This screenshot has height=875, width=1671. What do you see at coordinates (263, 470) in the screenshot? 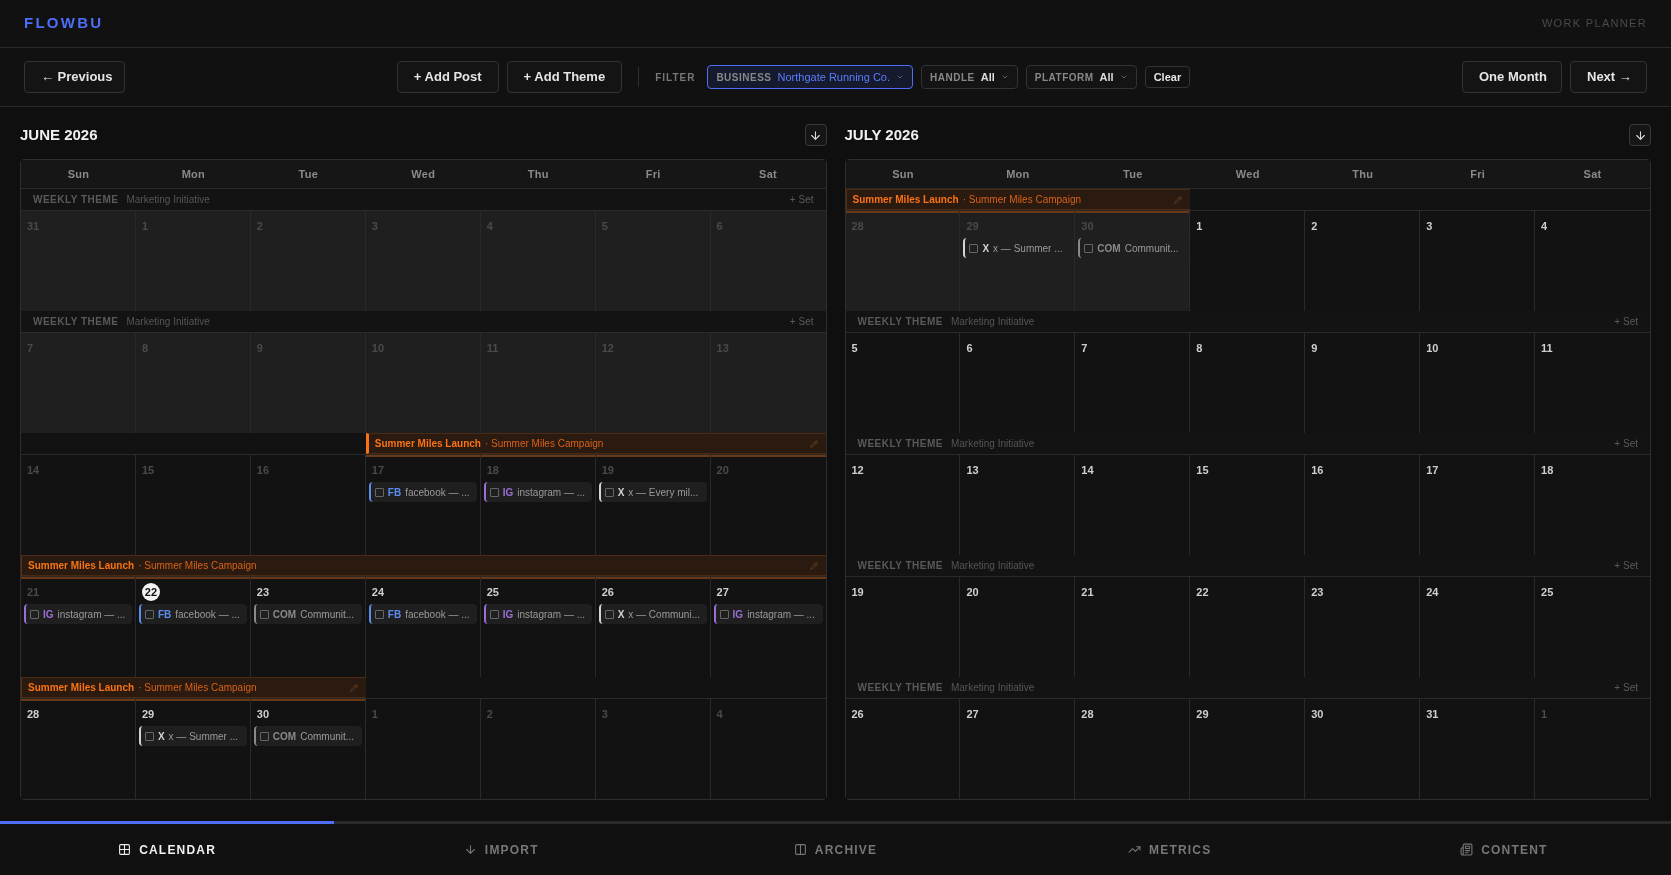
I see `day-number: 16` at bounding box center [263, 470].